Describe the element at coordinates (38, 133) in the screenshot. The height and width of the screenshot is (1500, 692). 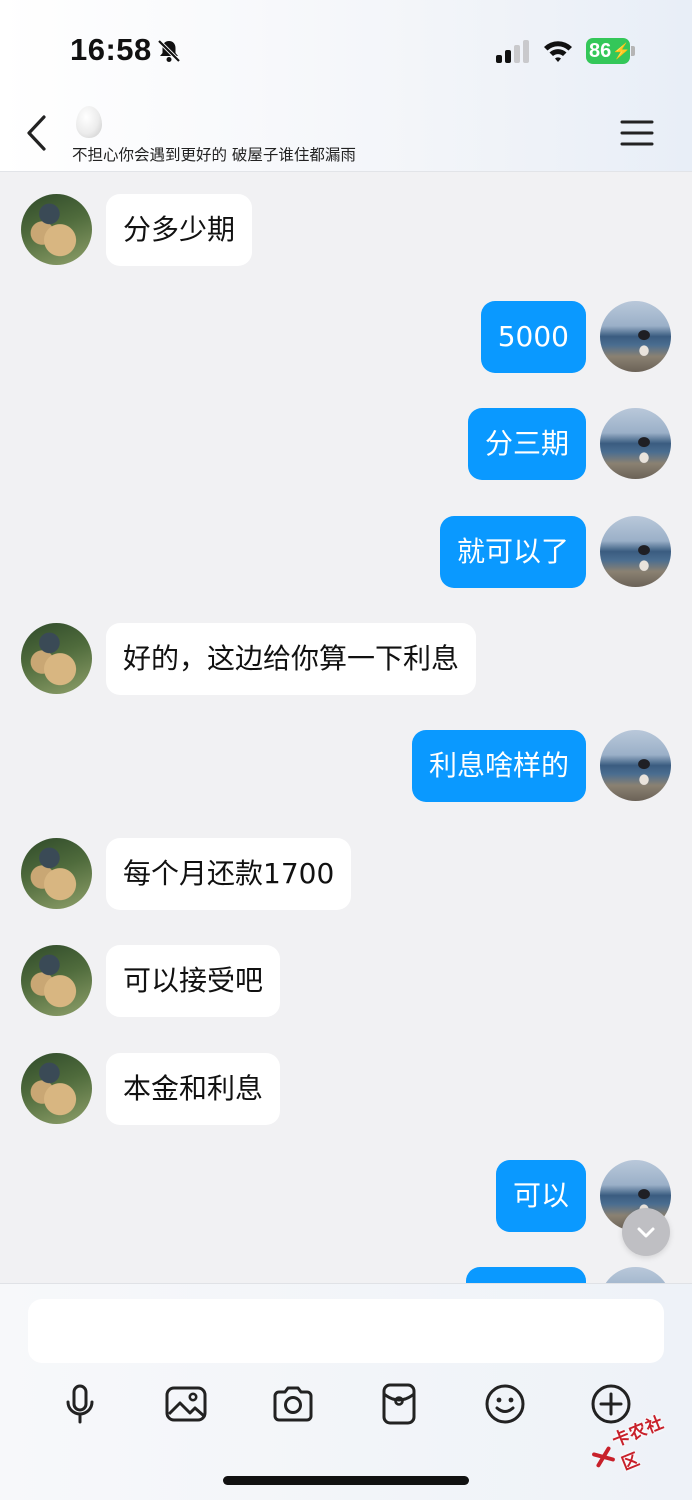
I see `back-button` at that location.